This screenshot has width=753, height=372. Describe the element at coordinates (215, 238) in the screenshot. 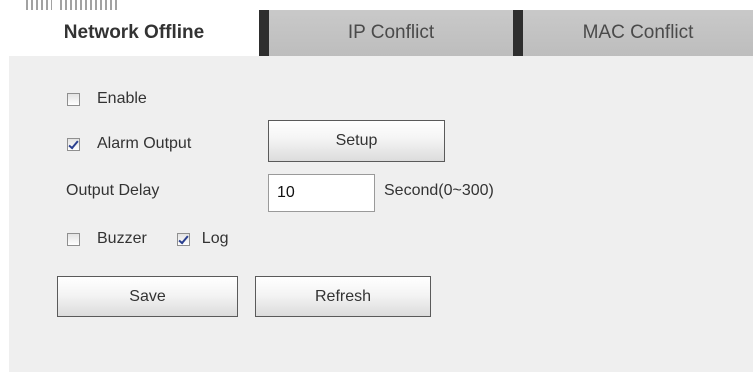

I see `log-label: Log` at that location.